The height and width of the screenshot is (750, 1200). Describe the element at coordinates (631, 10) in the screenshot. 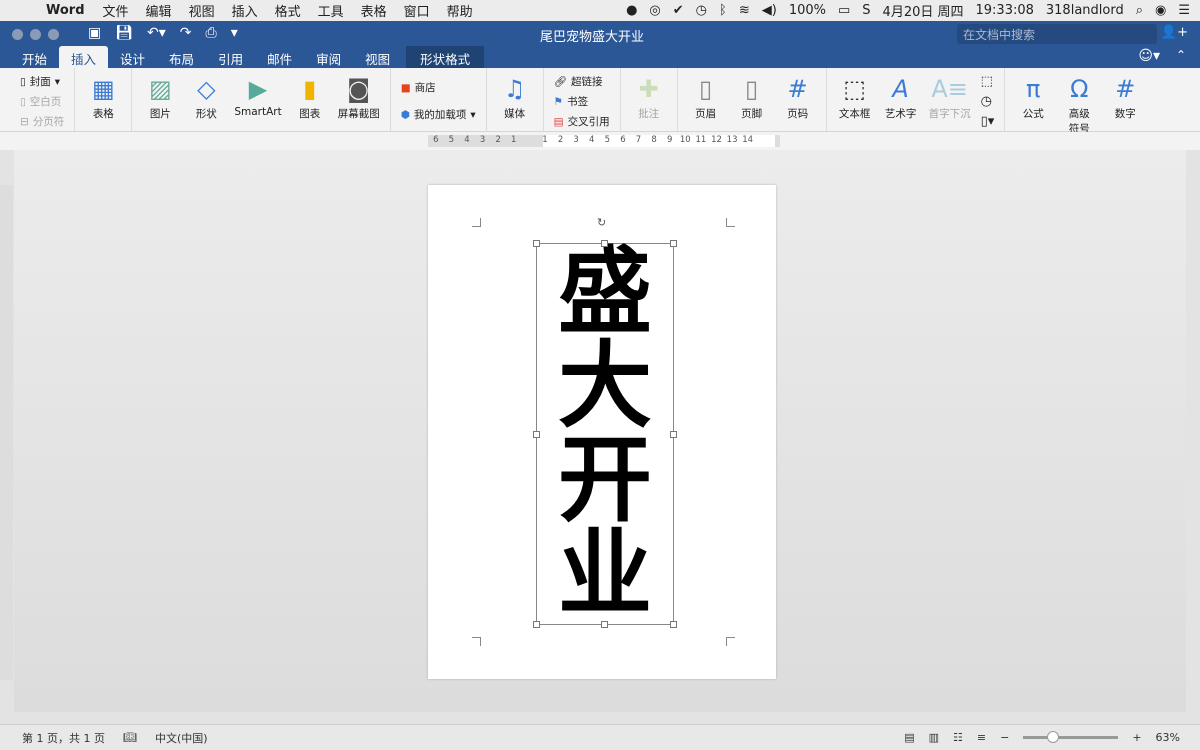

I see `wechat-icon: ●` at that location.